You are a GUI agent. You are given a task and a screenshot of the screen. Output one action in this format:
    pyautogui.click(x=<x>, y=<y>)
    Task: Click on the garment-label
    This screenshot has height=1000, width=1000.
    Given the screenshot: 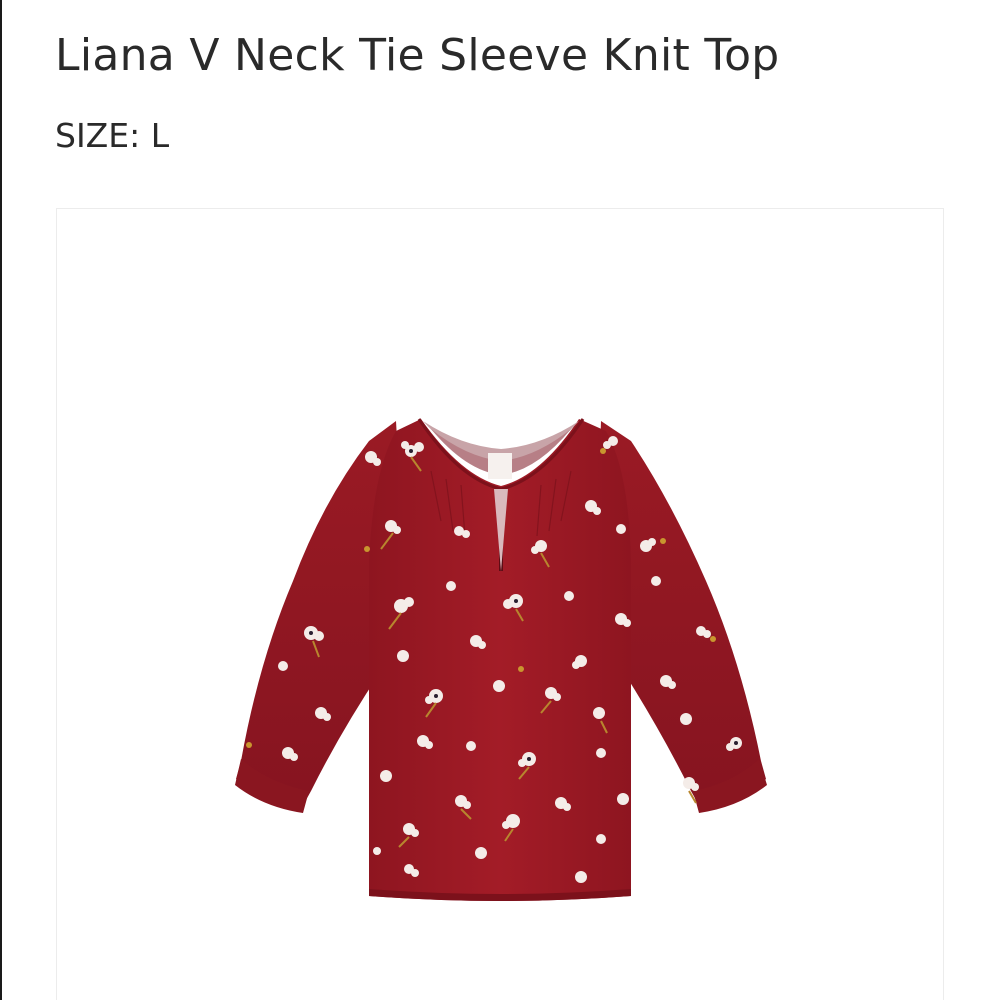 What is the action you would take?
    pyautogui.click(x=500, y=466)
    